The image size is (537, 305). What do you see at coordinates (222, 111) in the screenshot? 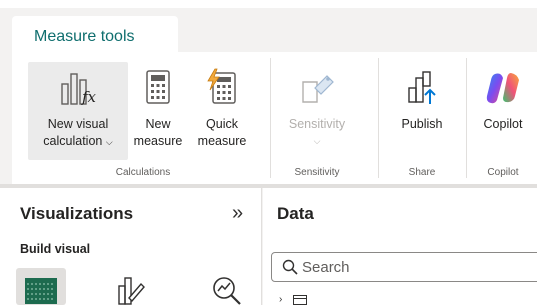
I see `quick-measure-button: Quick measure` at bounding box center [222, 111].